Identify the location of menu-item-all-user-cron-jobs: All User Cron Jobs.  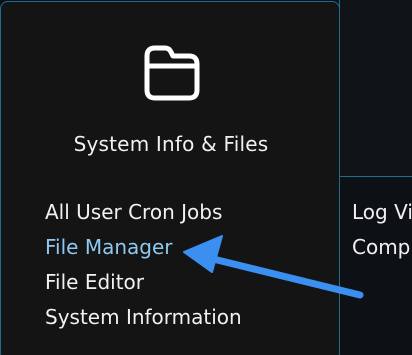
(143, 214).